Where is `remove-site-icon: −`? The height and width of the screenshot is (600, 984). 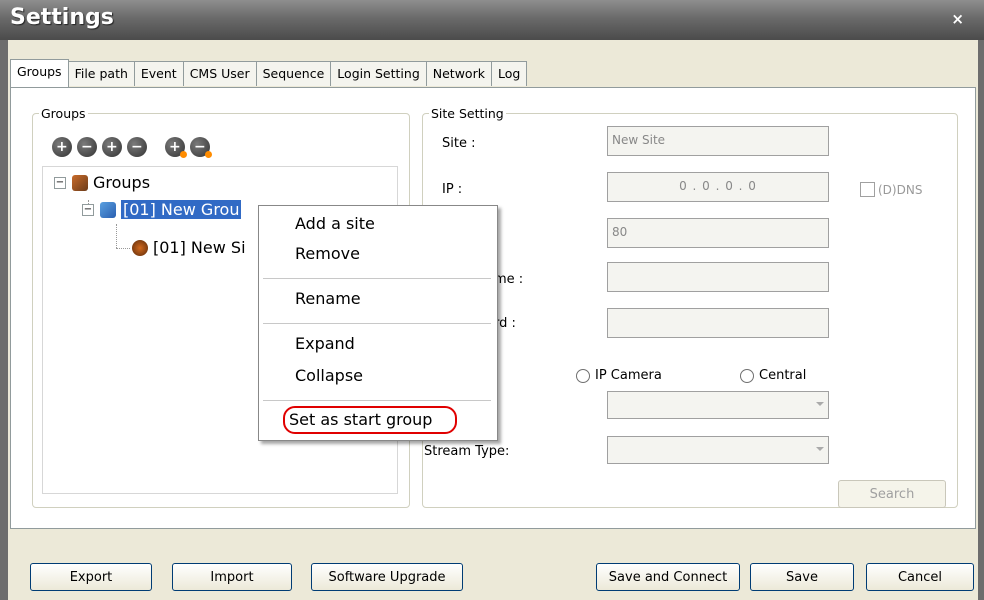 remove-site-icon: − is located at coordinates (137, 147).